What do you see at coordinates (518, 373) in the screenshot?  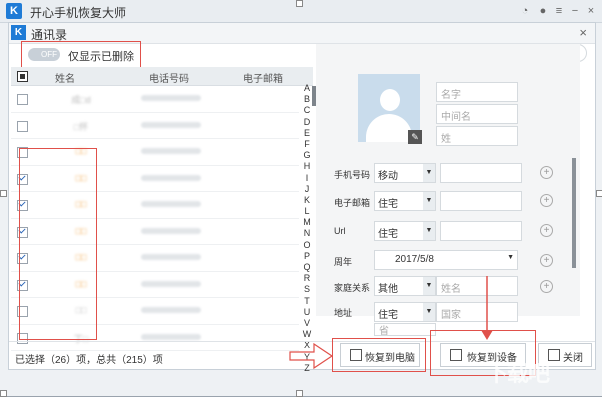 I see `watermark: 下载吧` at bounding box center [518, 373].